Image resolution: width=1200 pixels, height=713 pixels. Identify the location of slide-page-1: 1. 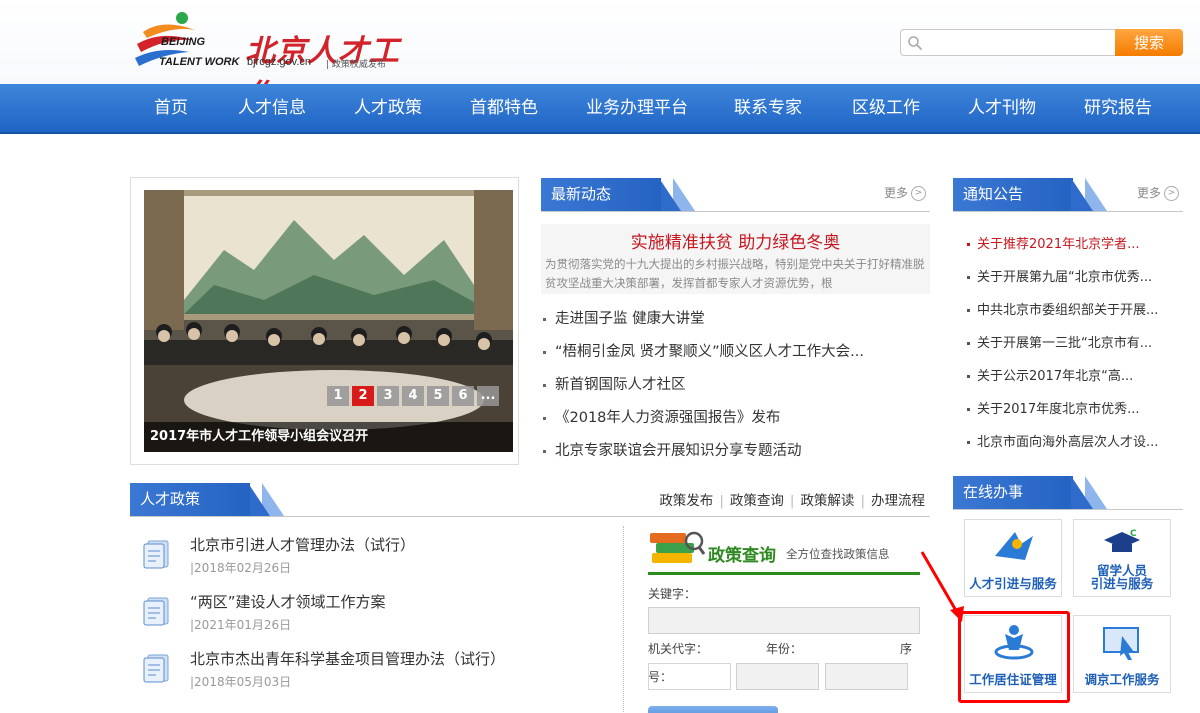
(338, 396).